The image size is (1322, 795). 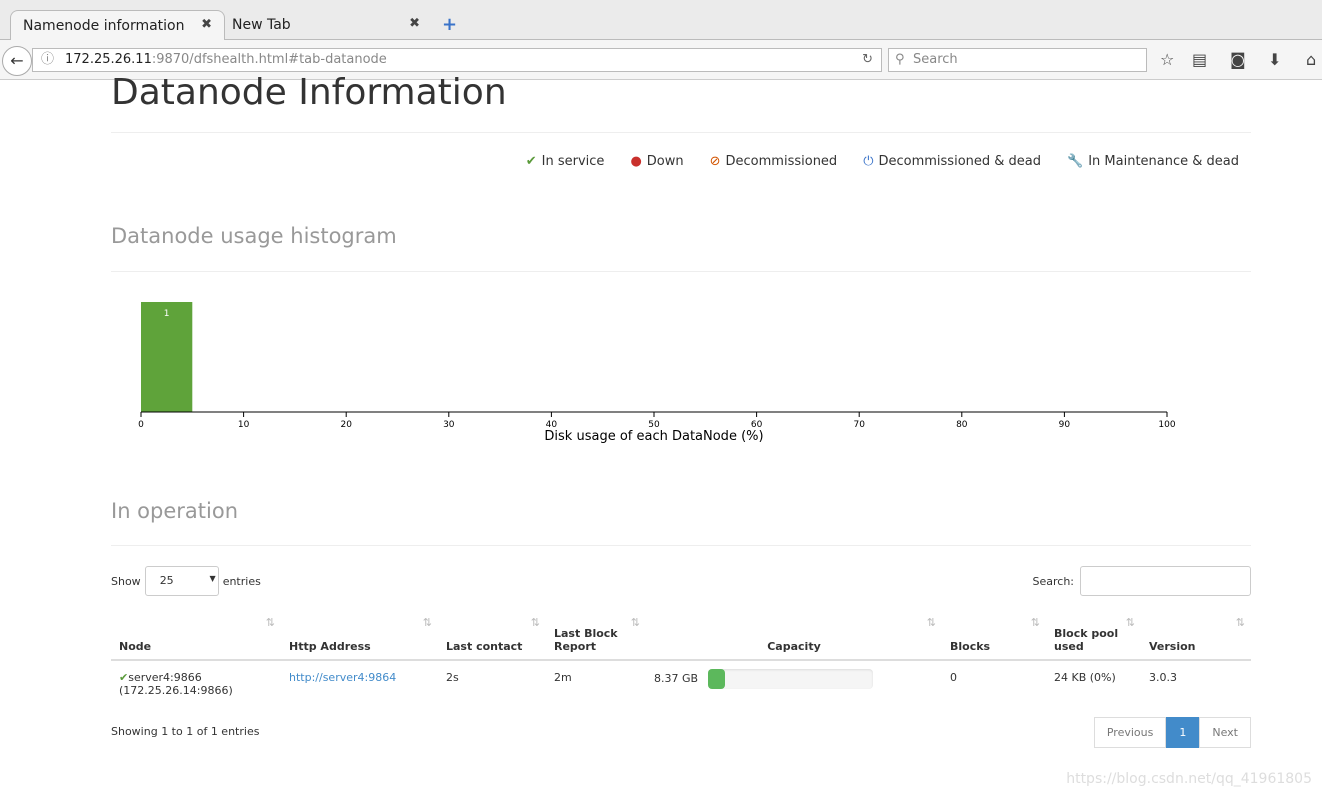 What do you see at coordinates (586, 640) in the screenshot?
I see `column-label: Last Block Report` at bounding box center [586, 640].